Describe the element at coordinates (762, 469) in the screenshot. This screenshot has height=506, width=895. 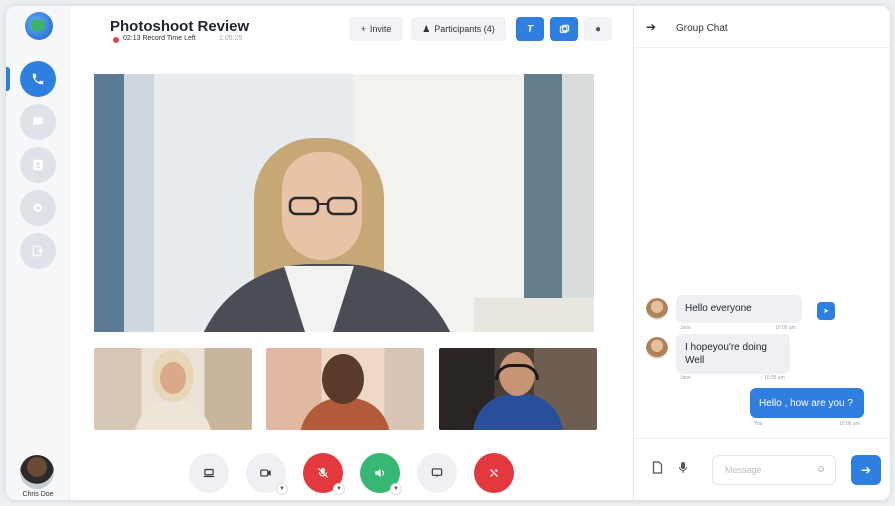
I see `chat-composer: ☺ ➔` at that location.